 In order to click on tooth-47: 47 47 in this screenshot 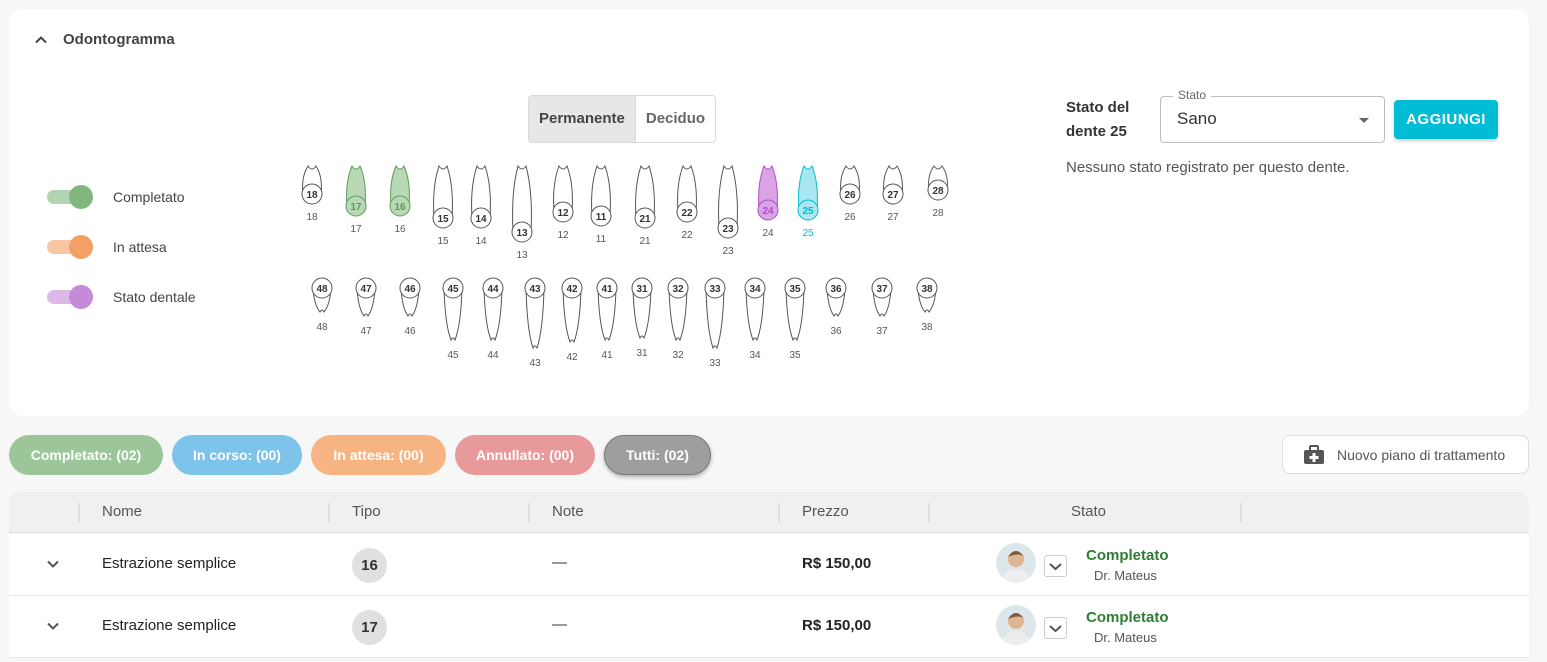, I will do `click(366, 307)`.